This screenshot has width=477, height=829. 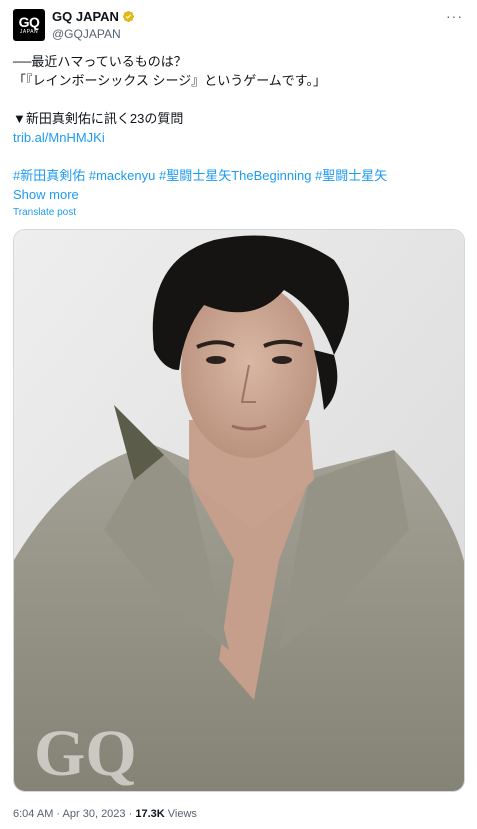 What do you see at coordinates (29, 22) in the screenshot?
I see `avatar-logo-text: GQ` at bounding box center [29, 22].